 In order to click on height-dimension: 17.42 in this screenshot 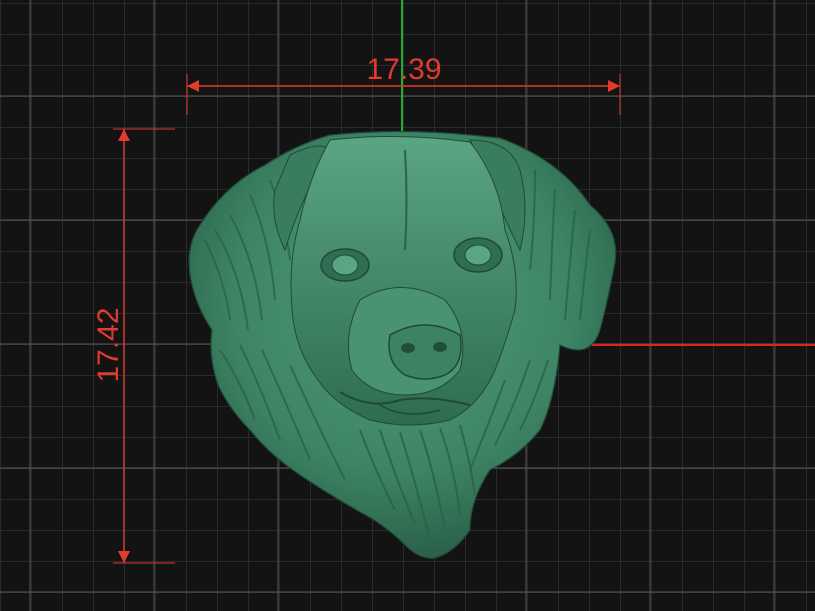, I will do `click(133, 346)`.